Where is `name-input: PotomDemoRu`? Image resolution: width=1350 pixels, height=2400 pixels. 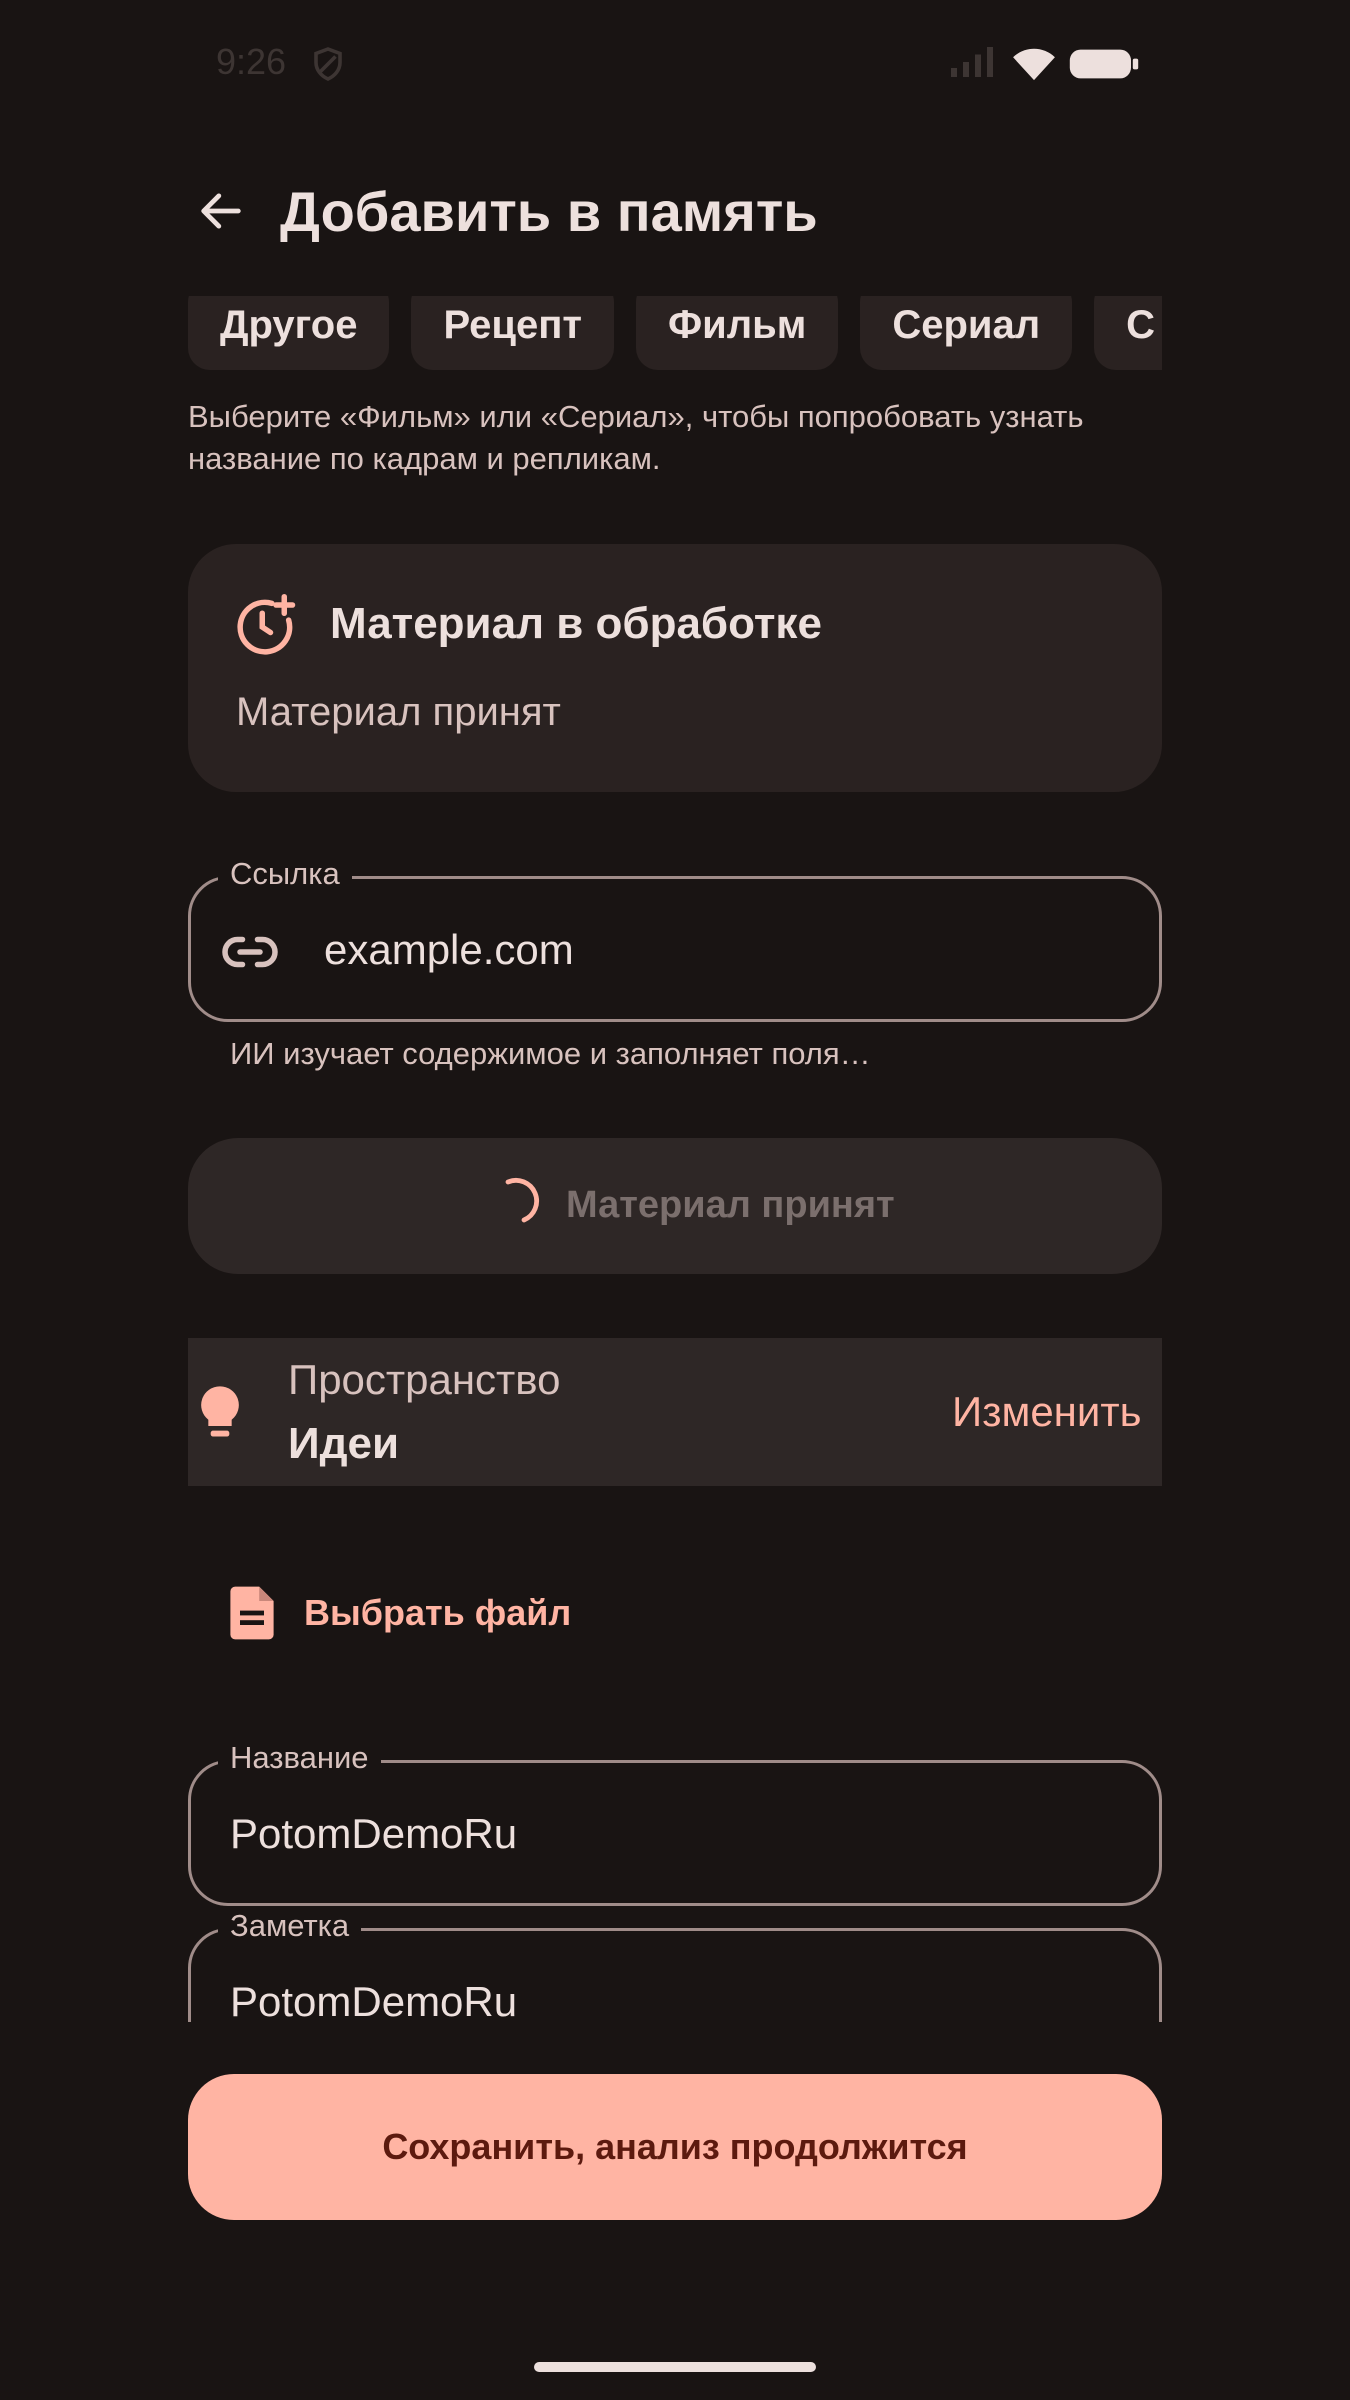 name-input: PotomDemoRu is located at coordinates (373, 1834).